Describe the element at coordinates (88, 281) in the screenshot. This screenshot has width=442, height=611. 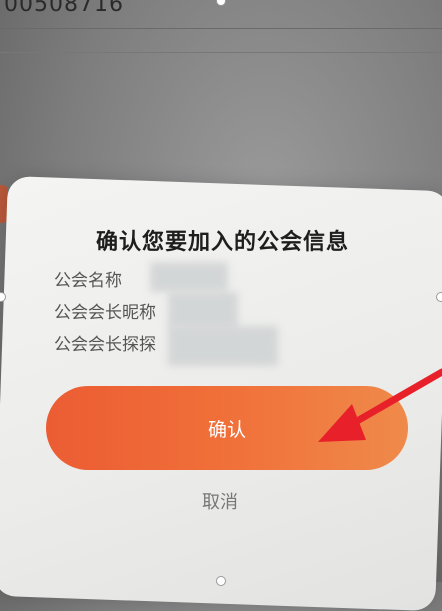
I see `guild-name-label: 公会名称` at that location.